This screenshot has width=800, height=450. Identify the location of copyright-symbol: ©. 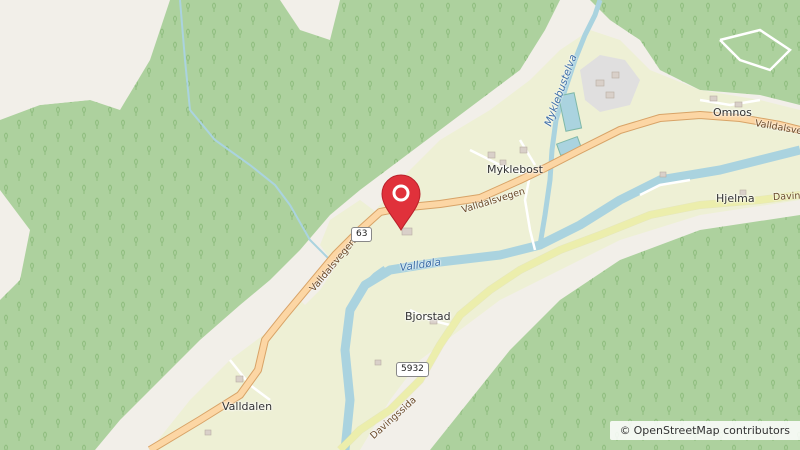
(625, 430).